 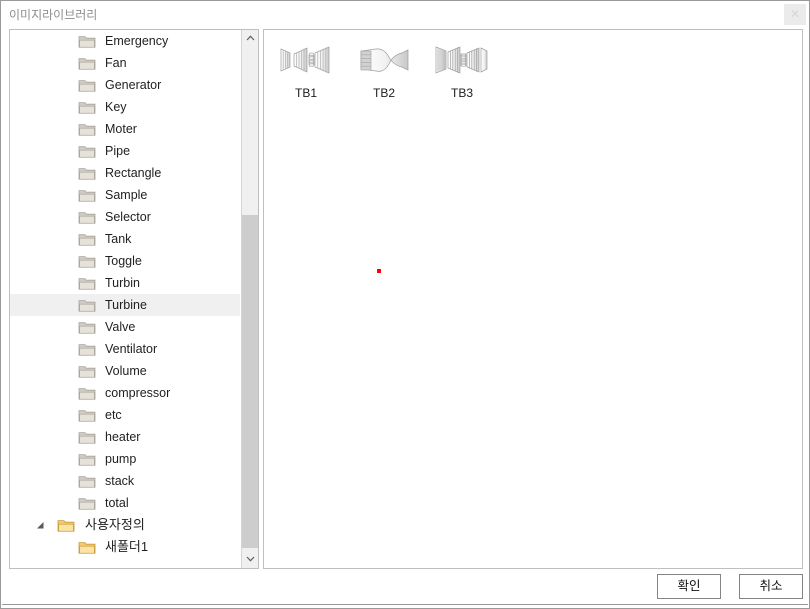 I want to click on tree-item-label: total, so click(x=117, y=503).